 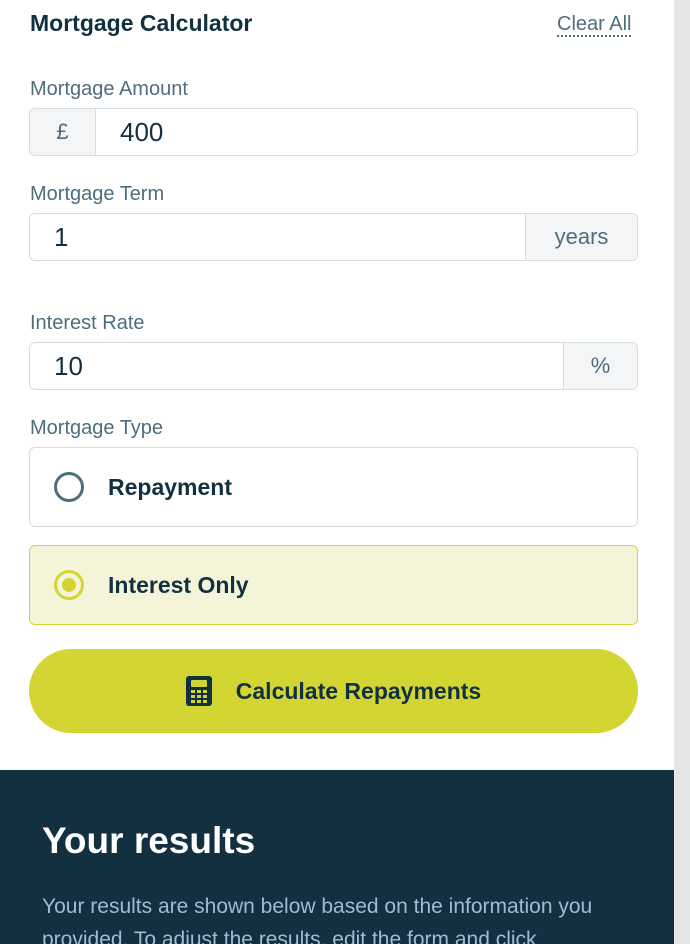 What do you see at coordinates (277, 237) in the screenshot?
I see `mortgage-term-input: 1` at bounding box center [277, 237].